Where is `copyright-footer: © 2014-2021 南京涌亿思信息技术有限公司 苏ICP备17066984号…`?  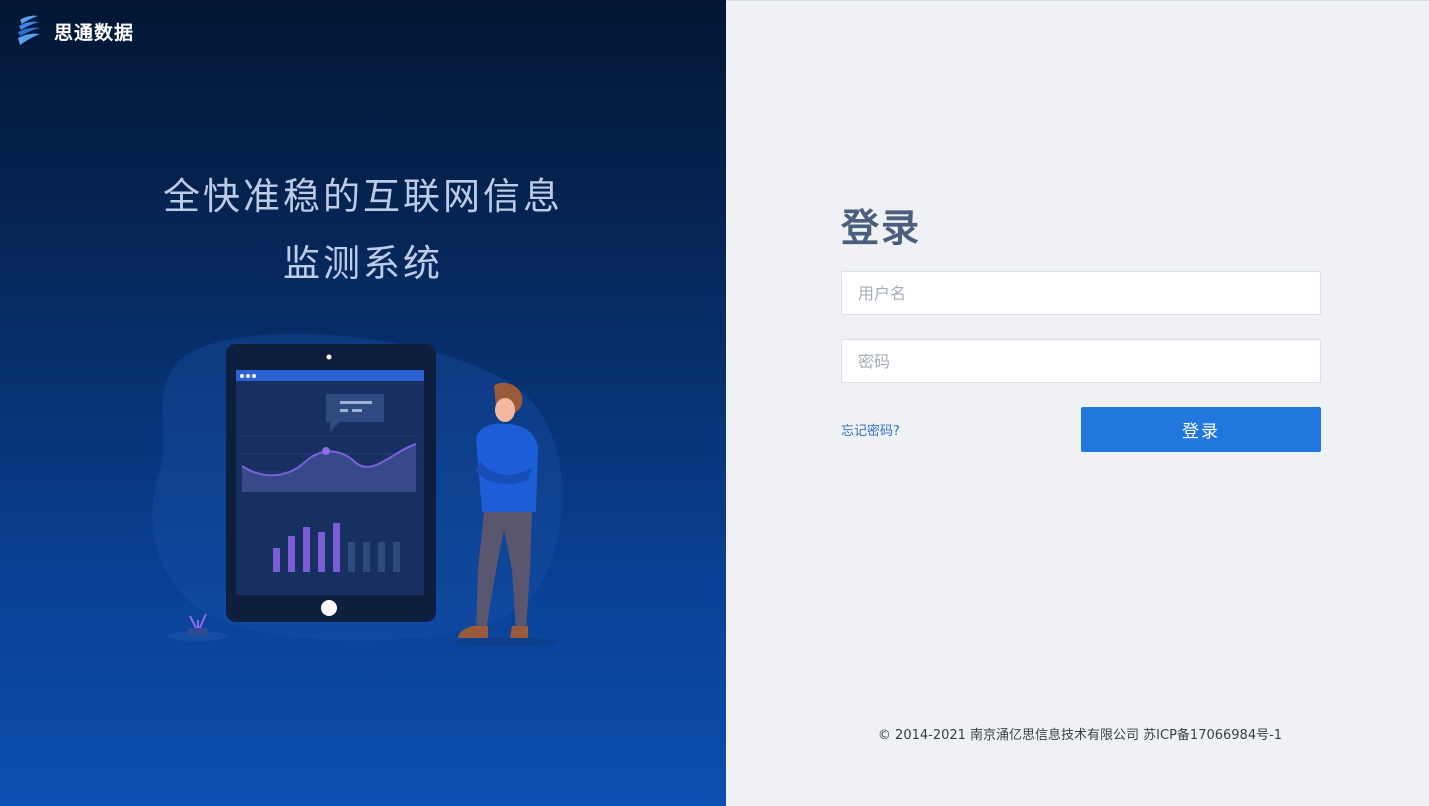 copyright-footer: © 2014-2021 南京涌亿思信息技术有限公司 苏ICP备17066984号… is located at coordinates (1080, 735).